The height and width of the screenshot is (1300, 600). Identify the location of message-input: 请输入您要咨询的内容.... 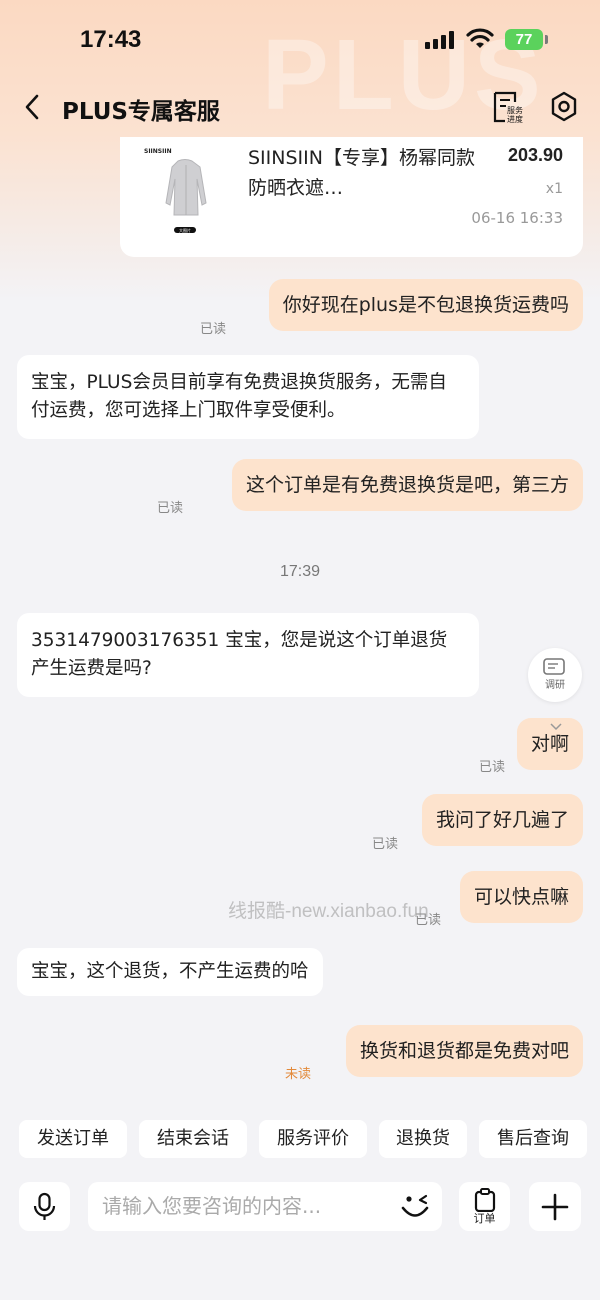
(265, 1206).